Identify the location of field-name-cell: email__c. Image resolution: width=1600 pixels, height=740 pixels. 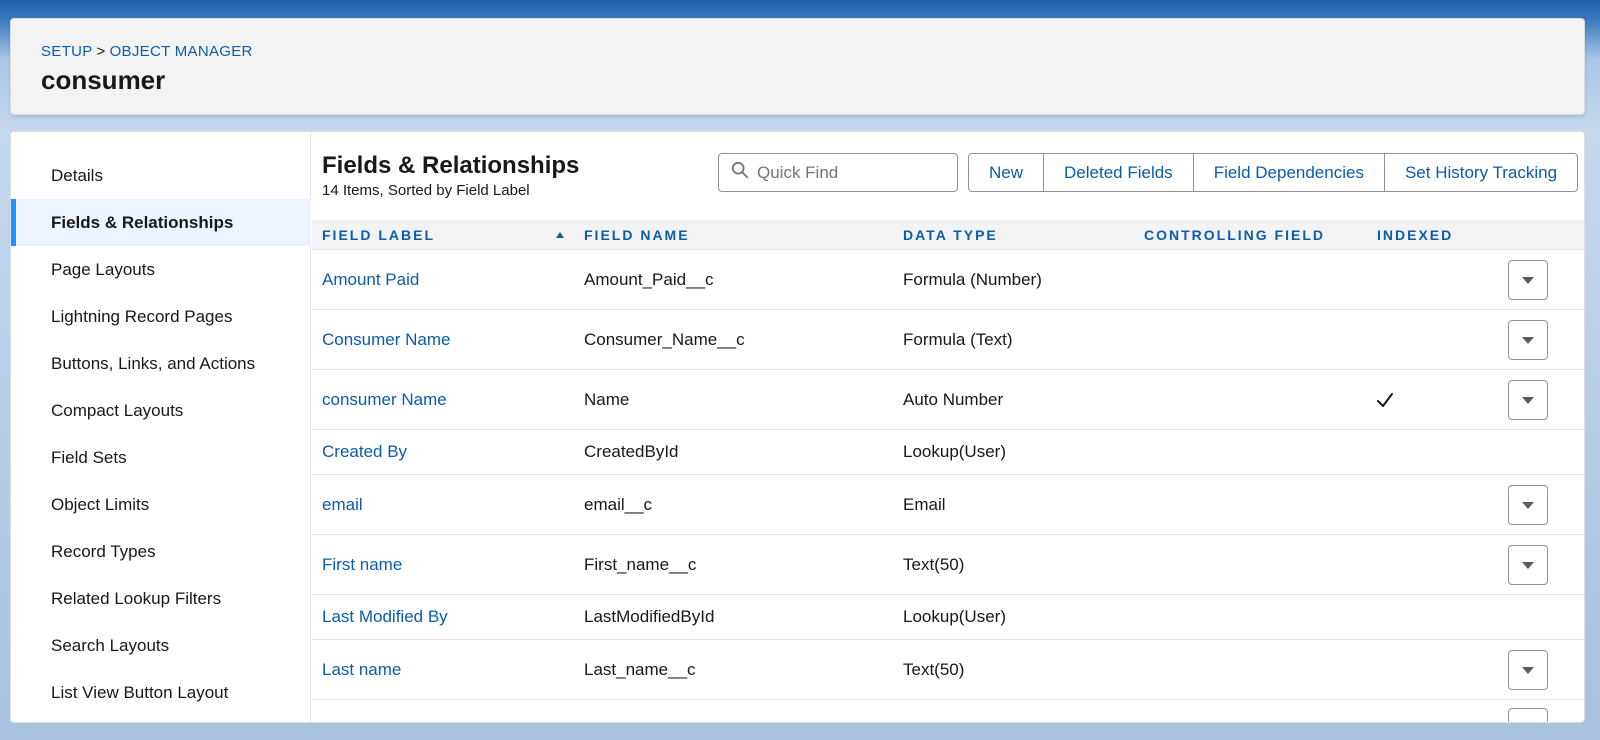
(618, 504).